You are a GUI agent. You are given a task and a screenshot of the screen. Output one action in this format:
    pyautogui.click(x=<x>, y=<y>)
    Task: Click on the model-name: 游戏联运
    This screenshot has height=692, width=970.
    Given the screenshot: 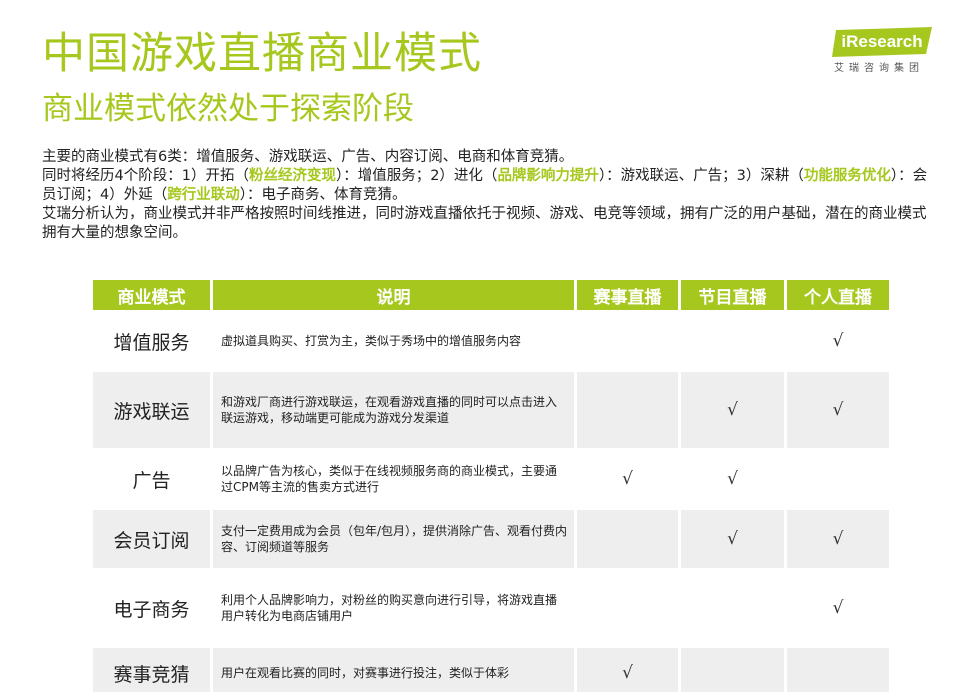 What is the action you would take?
    pyautogui.click(x=151, y=410)
    